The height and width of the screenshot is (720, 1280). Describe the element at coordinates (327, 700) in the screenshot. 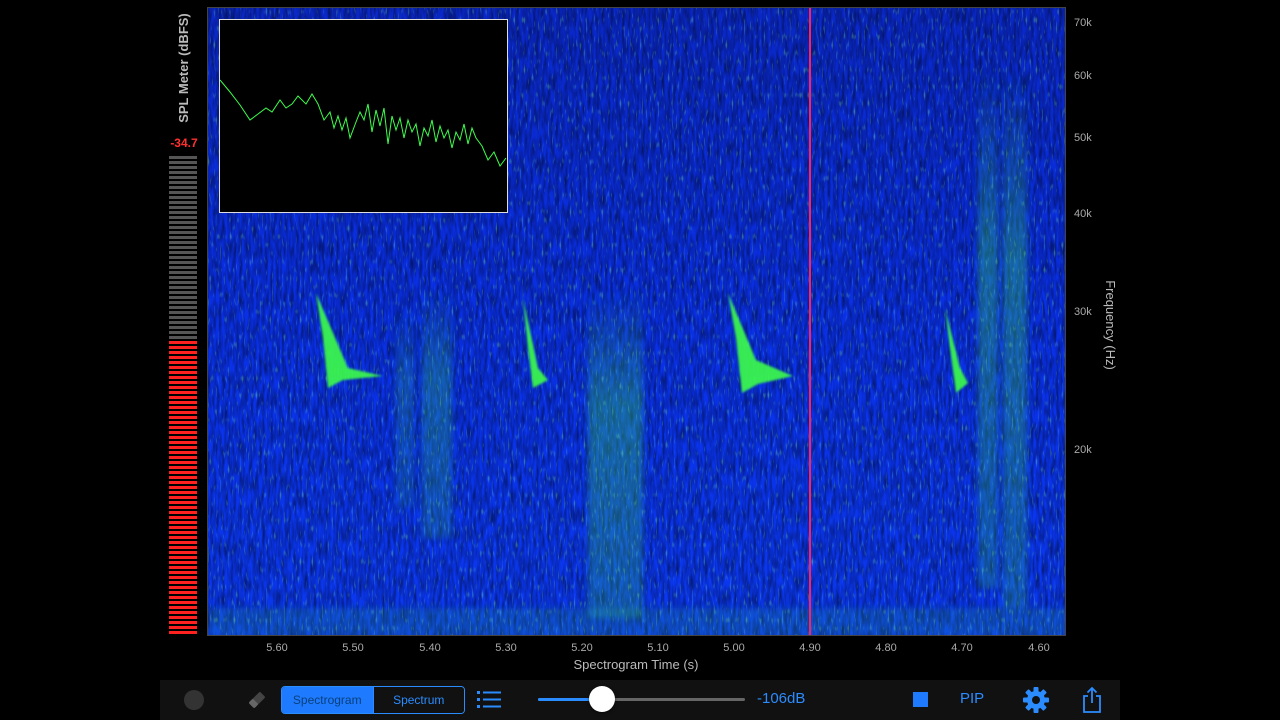

I see `tab-spectrogram: Spectrogram` at that location.